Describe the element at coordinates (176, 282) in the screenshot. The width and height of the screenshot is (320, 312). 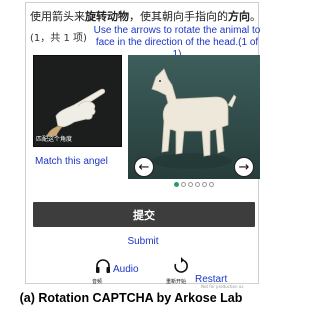
I see `restart-label-cn: 重新开始` at that location.